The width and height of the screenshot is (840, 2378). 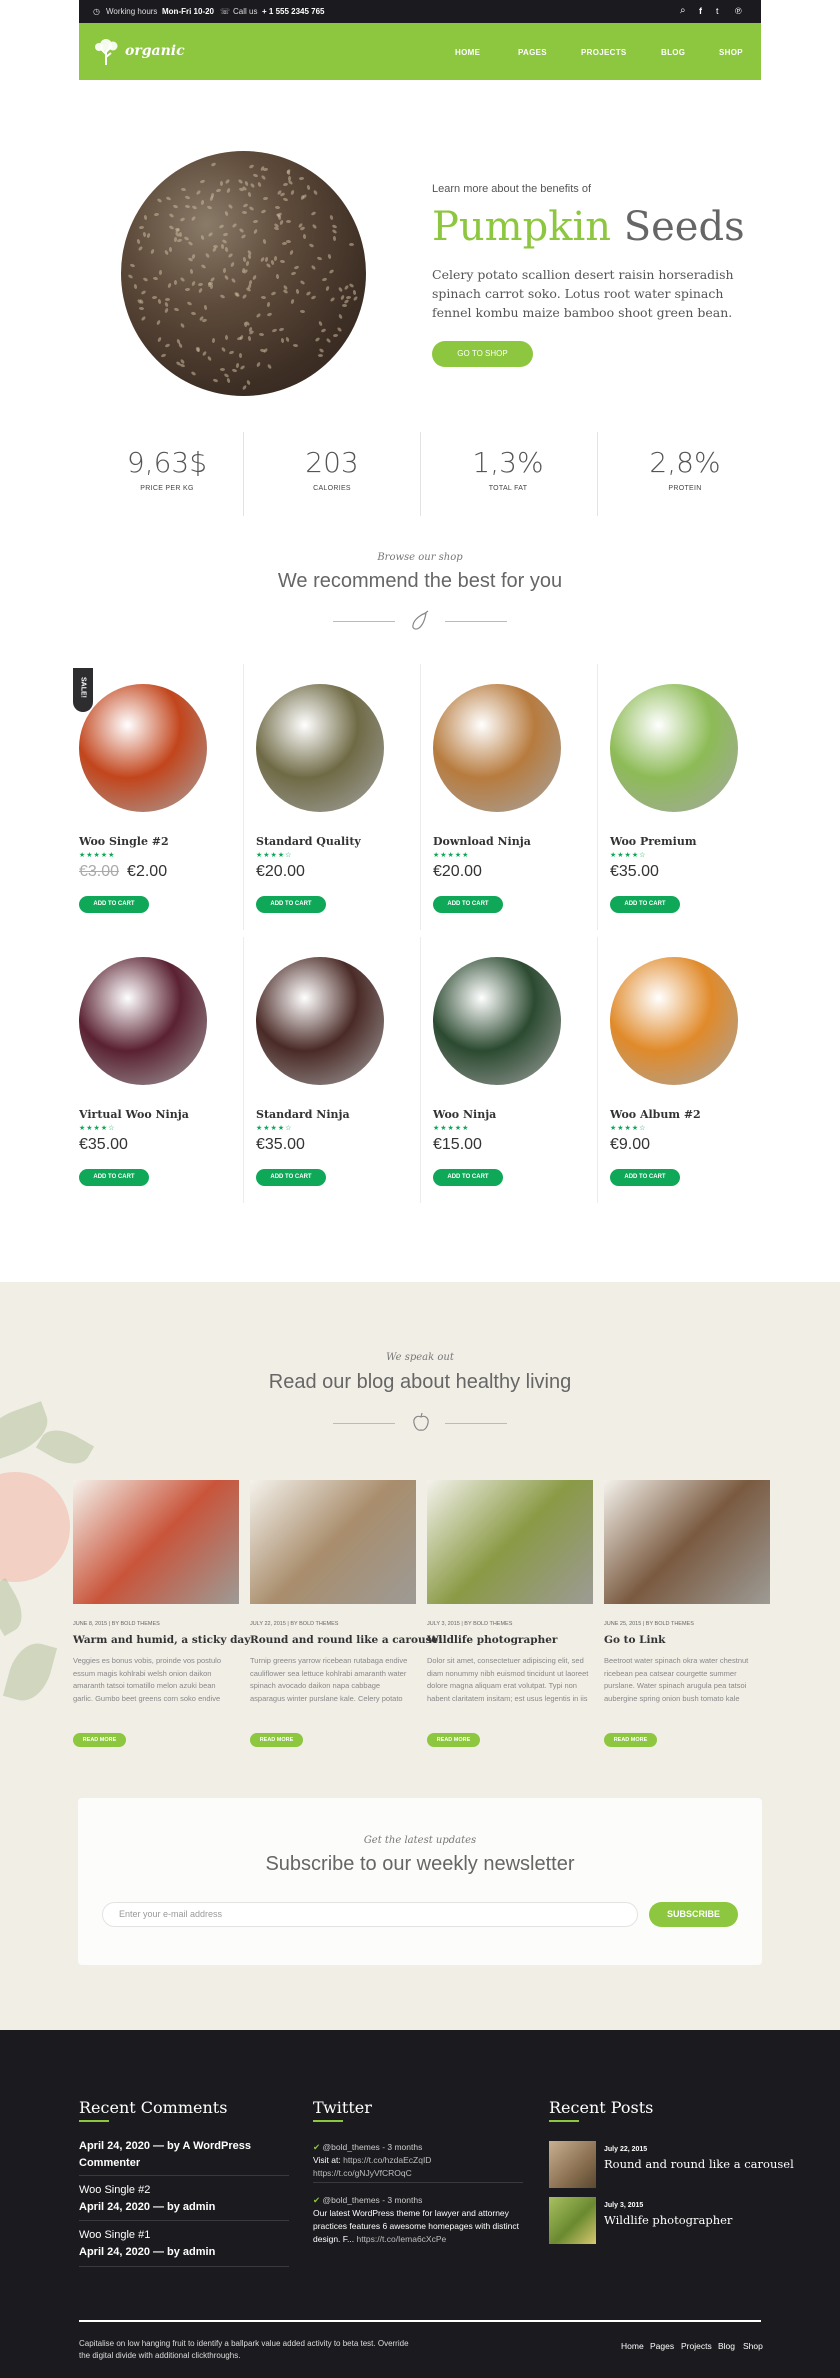 I want to click on tree-logo-icon, so click(x=106, y=51).